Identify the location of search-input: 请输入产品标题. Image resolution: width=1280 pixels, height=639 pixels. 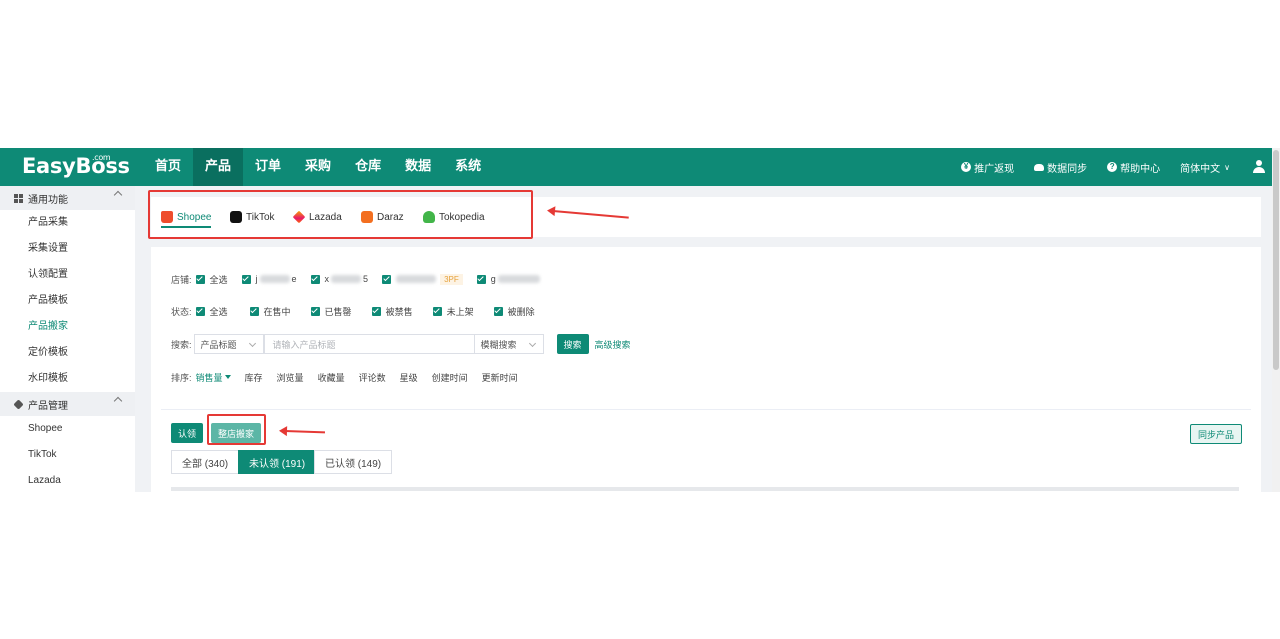
(368, 344).